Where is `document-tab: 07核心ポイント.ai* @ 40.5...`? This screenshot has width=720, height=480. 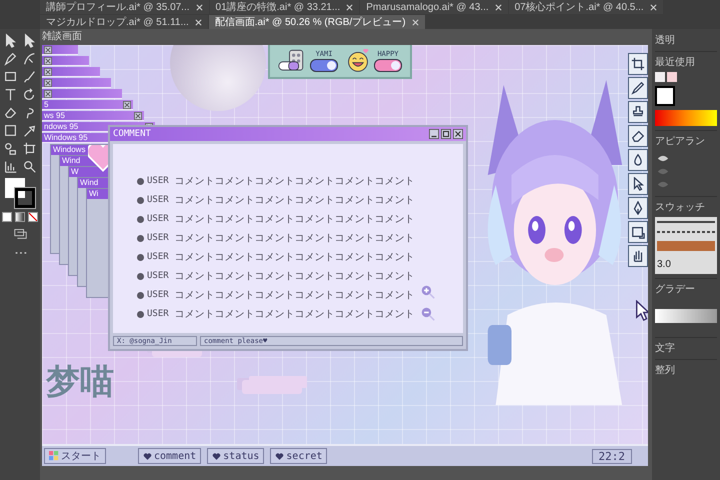 document-tab: 07核心ポイント.ai* @ 40.5... is located at coordinates (585, 7).